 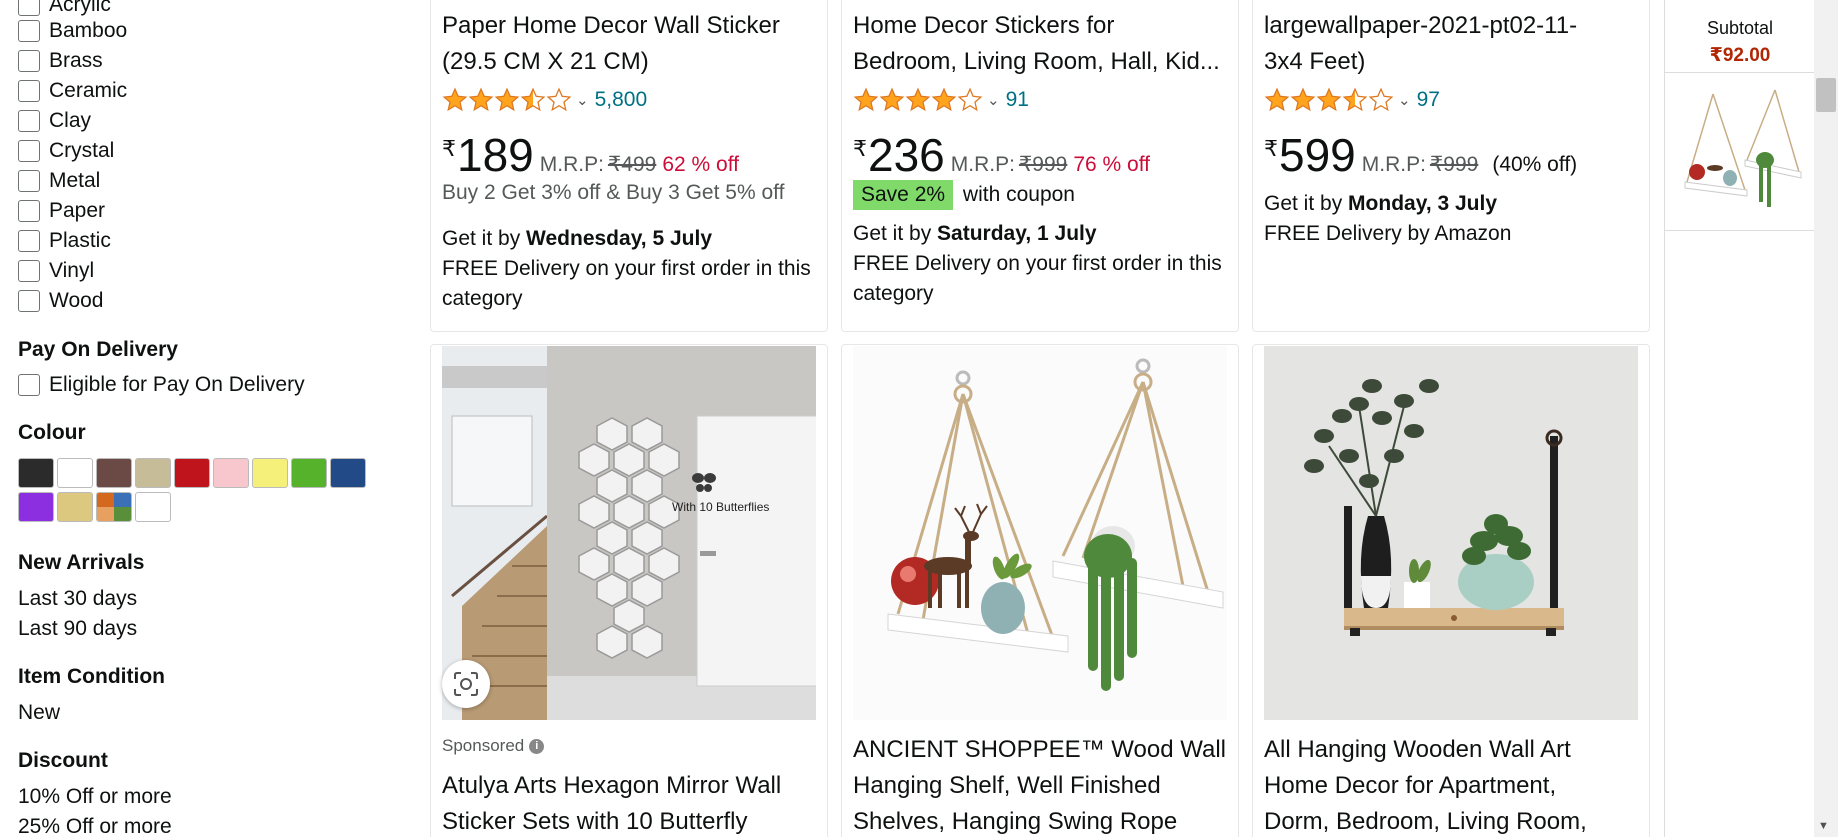 I want to click on image-caption: With 10 Butterflies, so click(x=720, y=507).